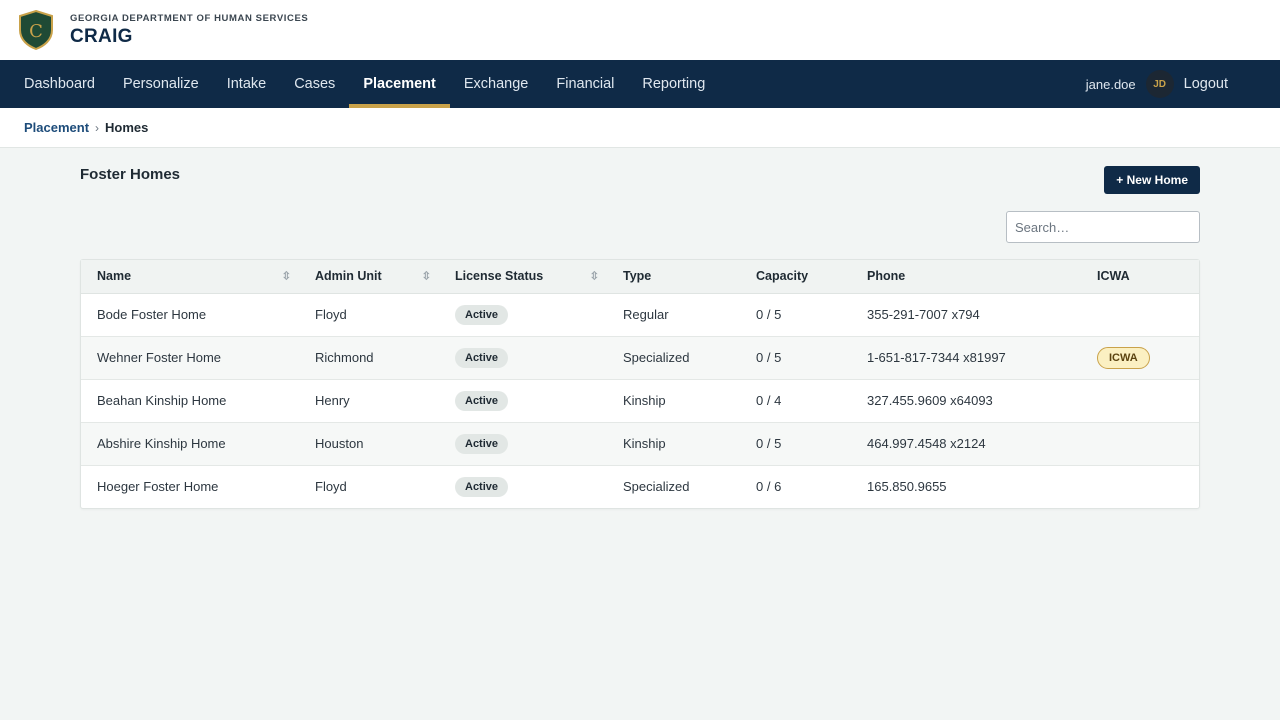 The image size is (1280, 720). What do you see at coordinates (130, 174) in the screenshot?
I see `page-title: Foster Homes` at bounding box center [130, 174].